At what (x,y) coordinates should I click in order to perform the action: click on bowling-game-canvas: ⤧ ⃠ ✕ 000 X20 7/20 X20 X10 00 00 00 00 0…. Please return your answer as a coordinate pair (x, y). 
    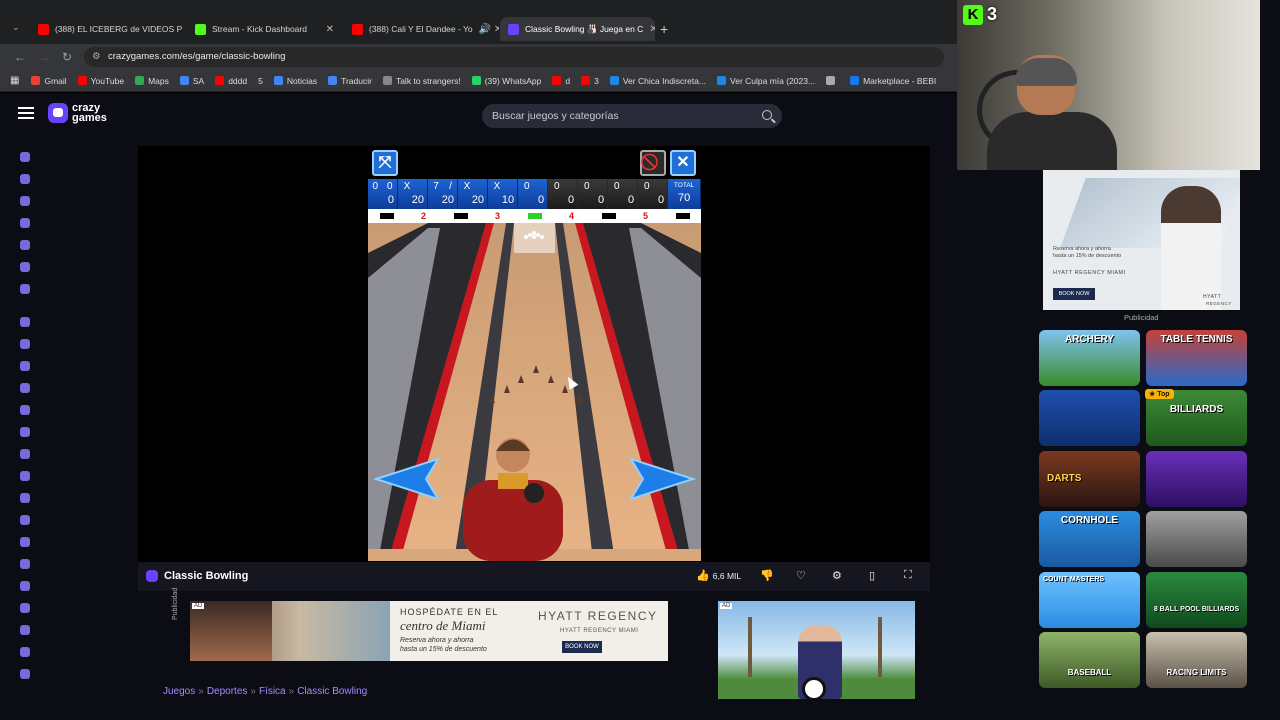
    Looking at the image, I should click on (534, 354).